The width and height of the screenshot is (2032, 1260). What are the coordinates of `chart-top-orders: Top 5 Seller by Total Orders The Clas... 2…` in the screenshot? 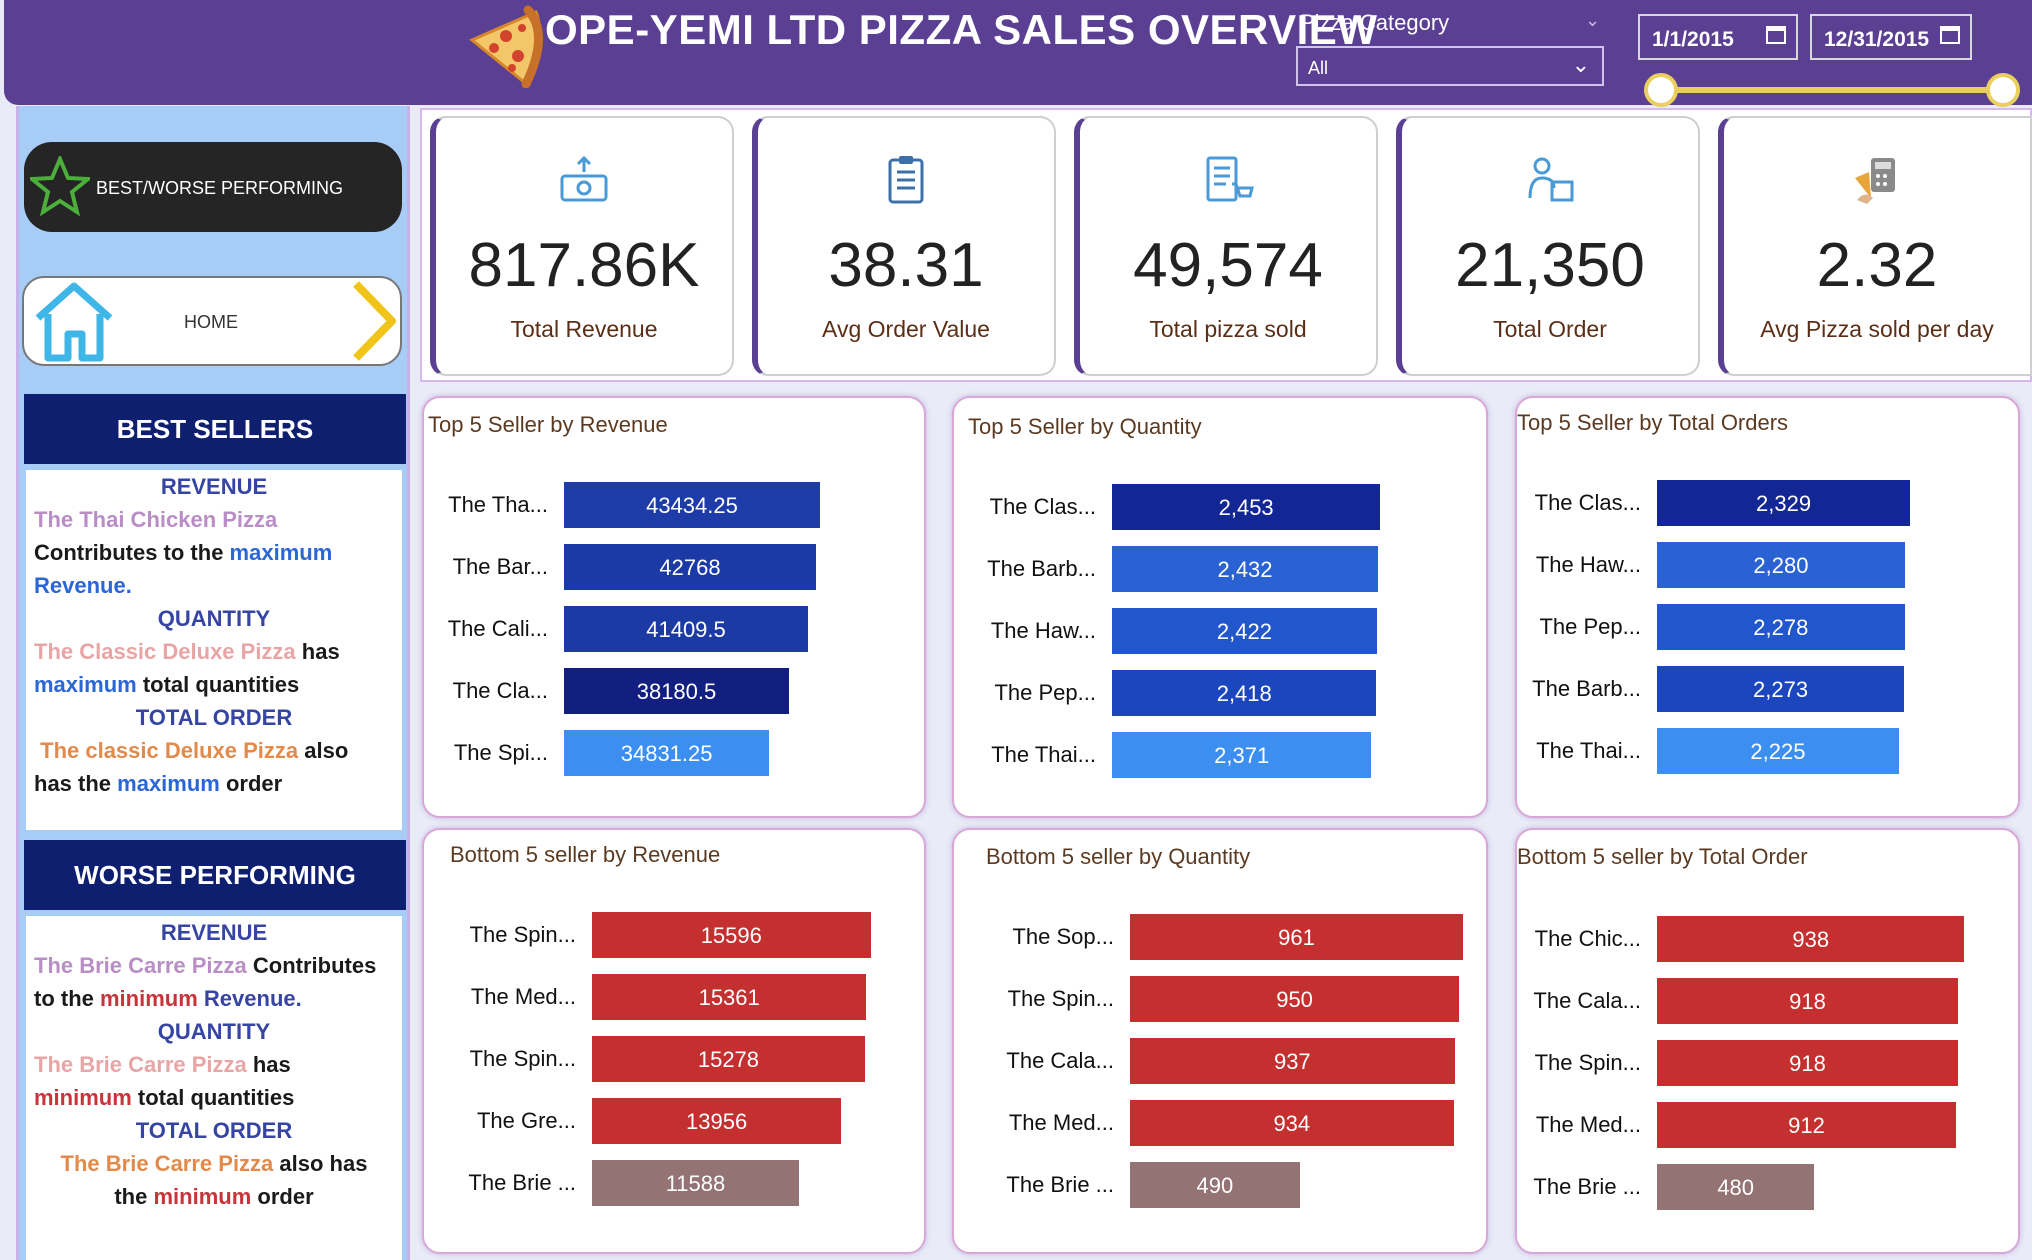 It's located at (1767, 607).